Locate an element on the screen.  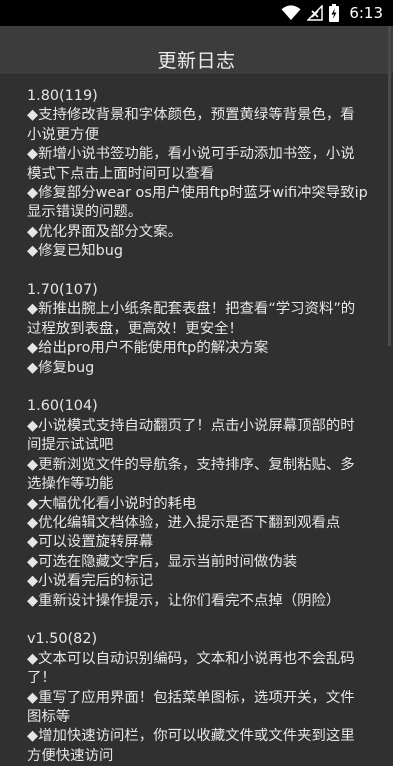
release-item: ◆文本可以自动识别编码，文本和小说再也不会乱码了！ is located at coordinates (191, 668).